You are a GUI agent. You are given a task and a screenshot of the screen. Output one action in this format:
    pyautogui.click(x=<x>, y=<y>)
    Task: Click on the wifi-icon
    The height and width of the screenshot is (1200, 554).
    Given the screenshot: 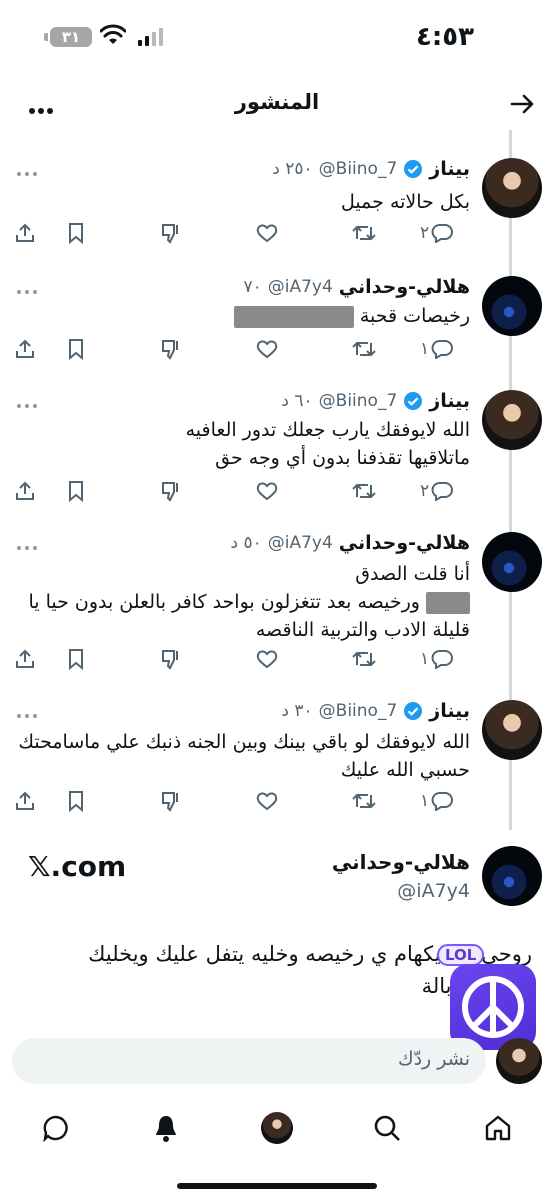 What is the action you would take?
    pyautogui.click(x=113, y=34)
    